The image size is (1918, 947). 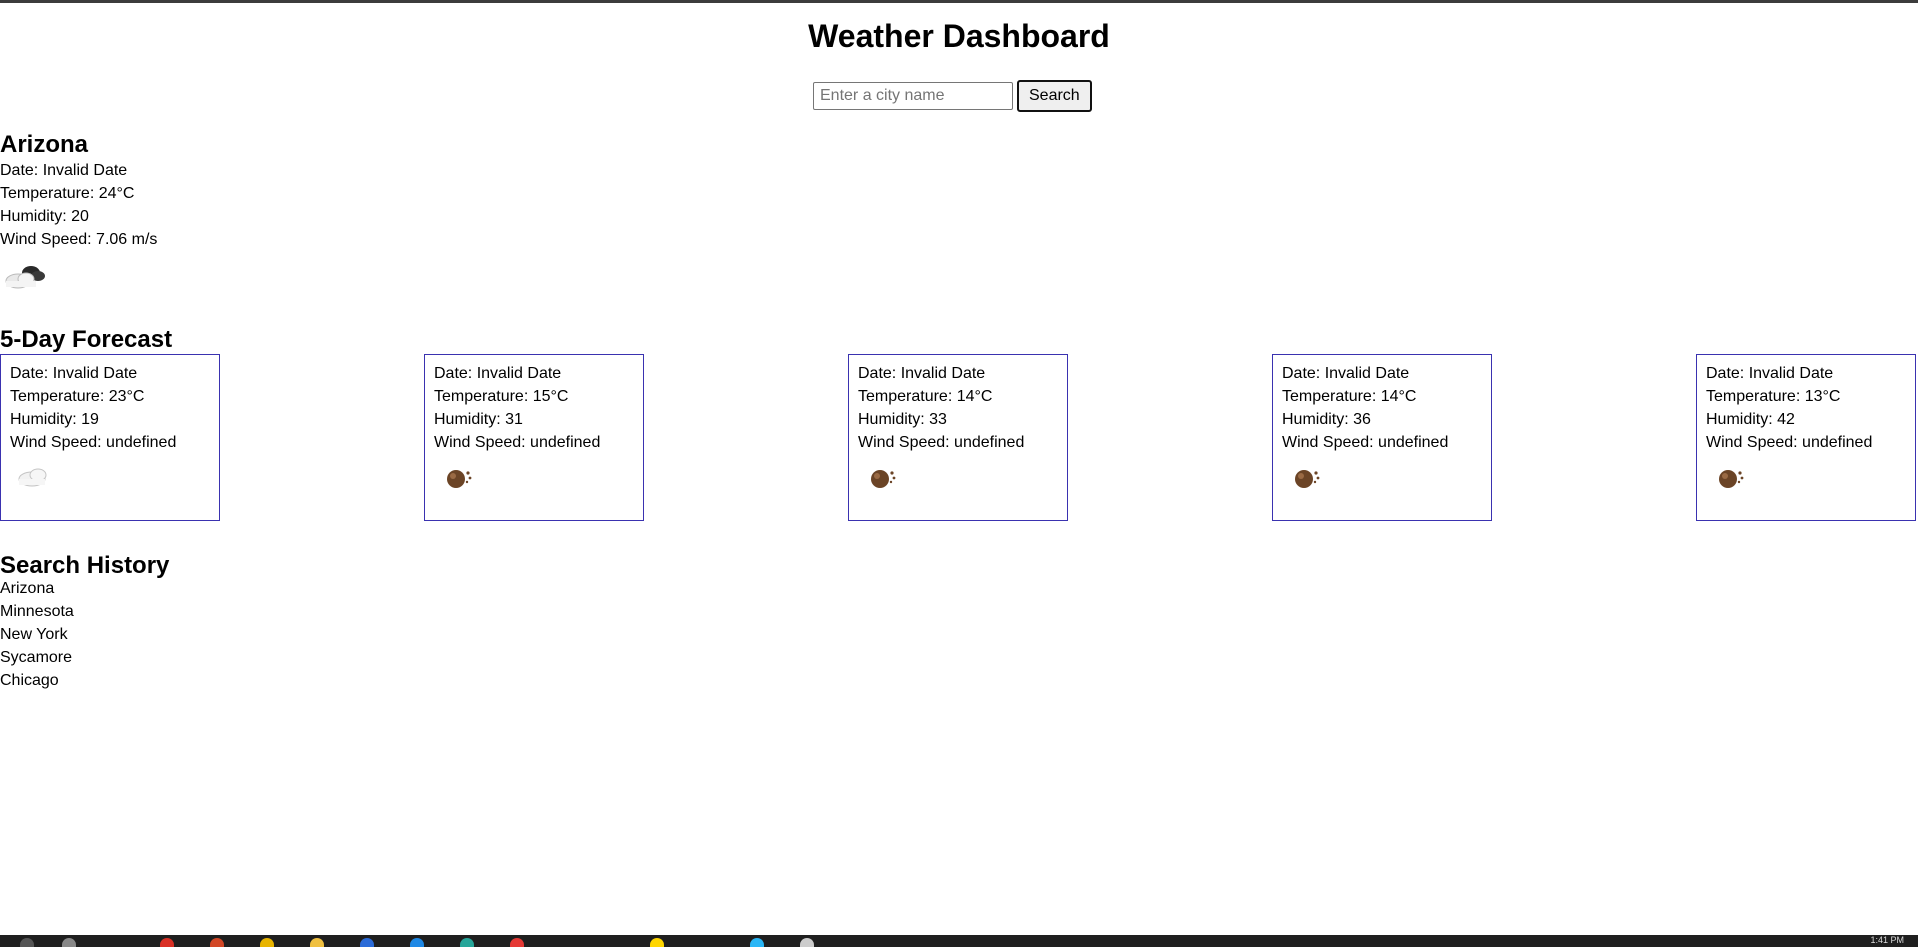 I want to click on forecast-heading: 5-Day Forecast, so click(x=86, y=339).